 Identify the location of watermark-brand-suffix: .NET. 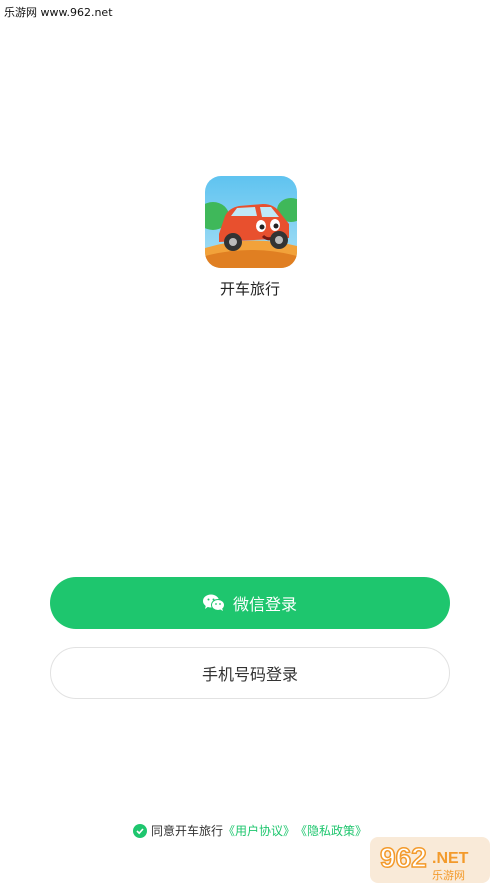
(450, 858).